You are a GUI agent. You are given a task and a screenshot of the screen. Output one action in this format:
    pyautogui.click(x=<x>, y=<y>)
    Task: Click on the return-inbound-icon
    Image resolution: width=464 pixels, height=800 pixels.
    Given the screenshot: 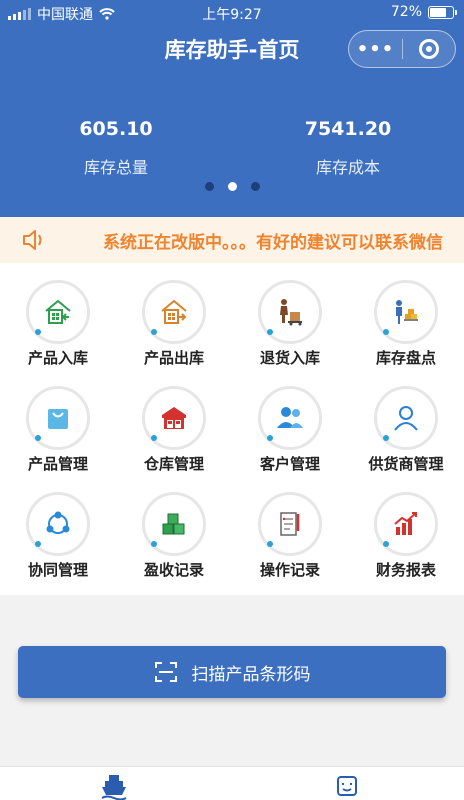 What is the action you would take?
    pyautogui.click(x=291, y=312)
    